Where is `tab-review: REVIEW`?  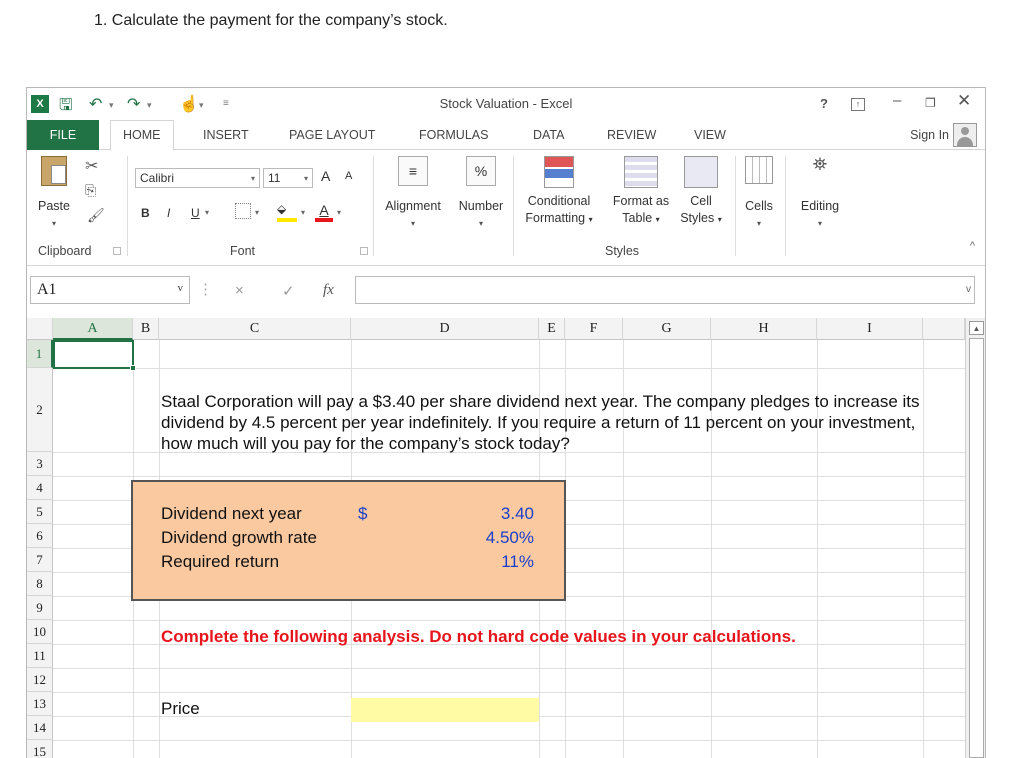
tab-review: REVIEW is located at coordinates (631, 135).